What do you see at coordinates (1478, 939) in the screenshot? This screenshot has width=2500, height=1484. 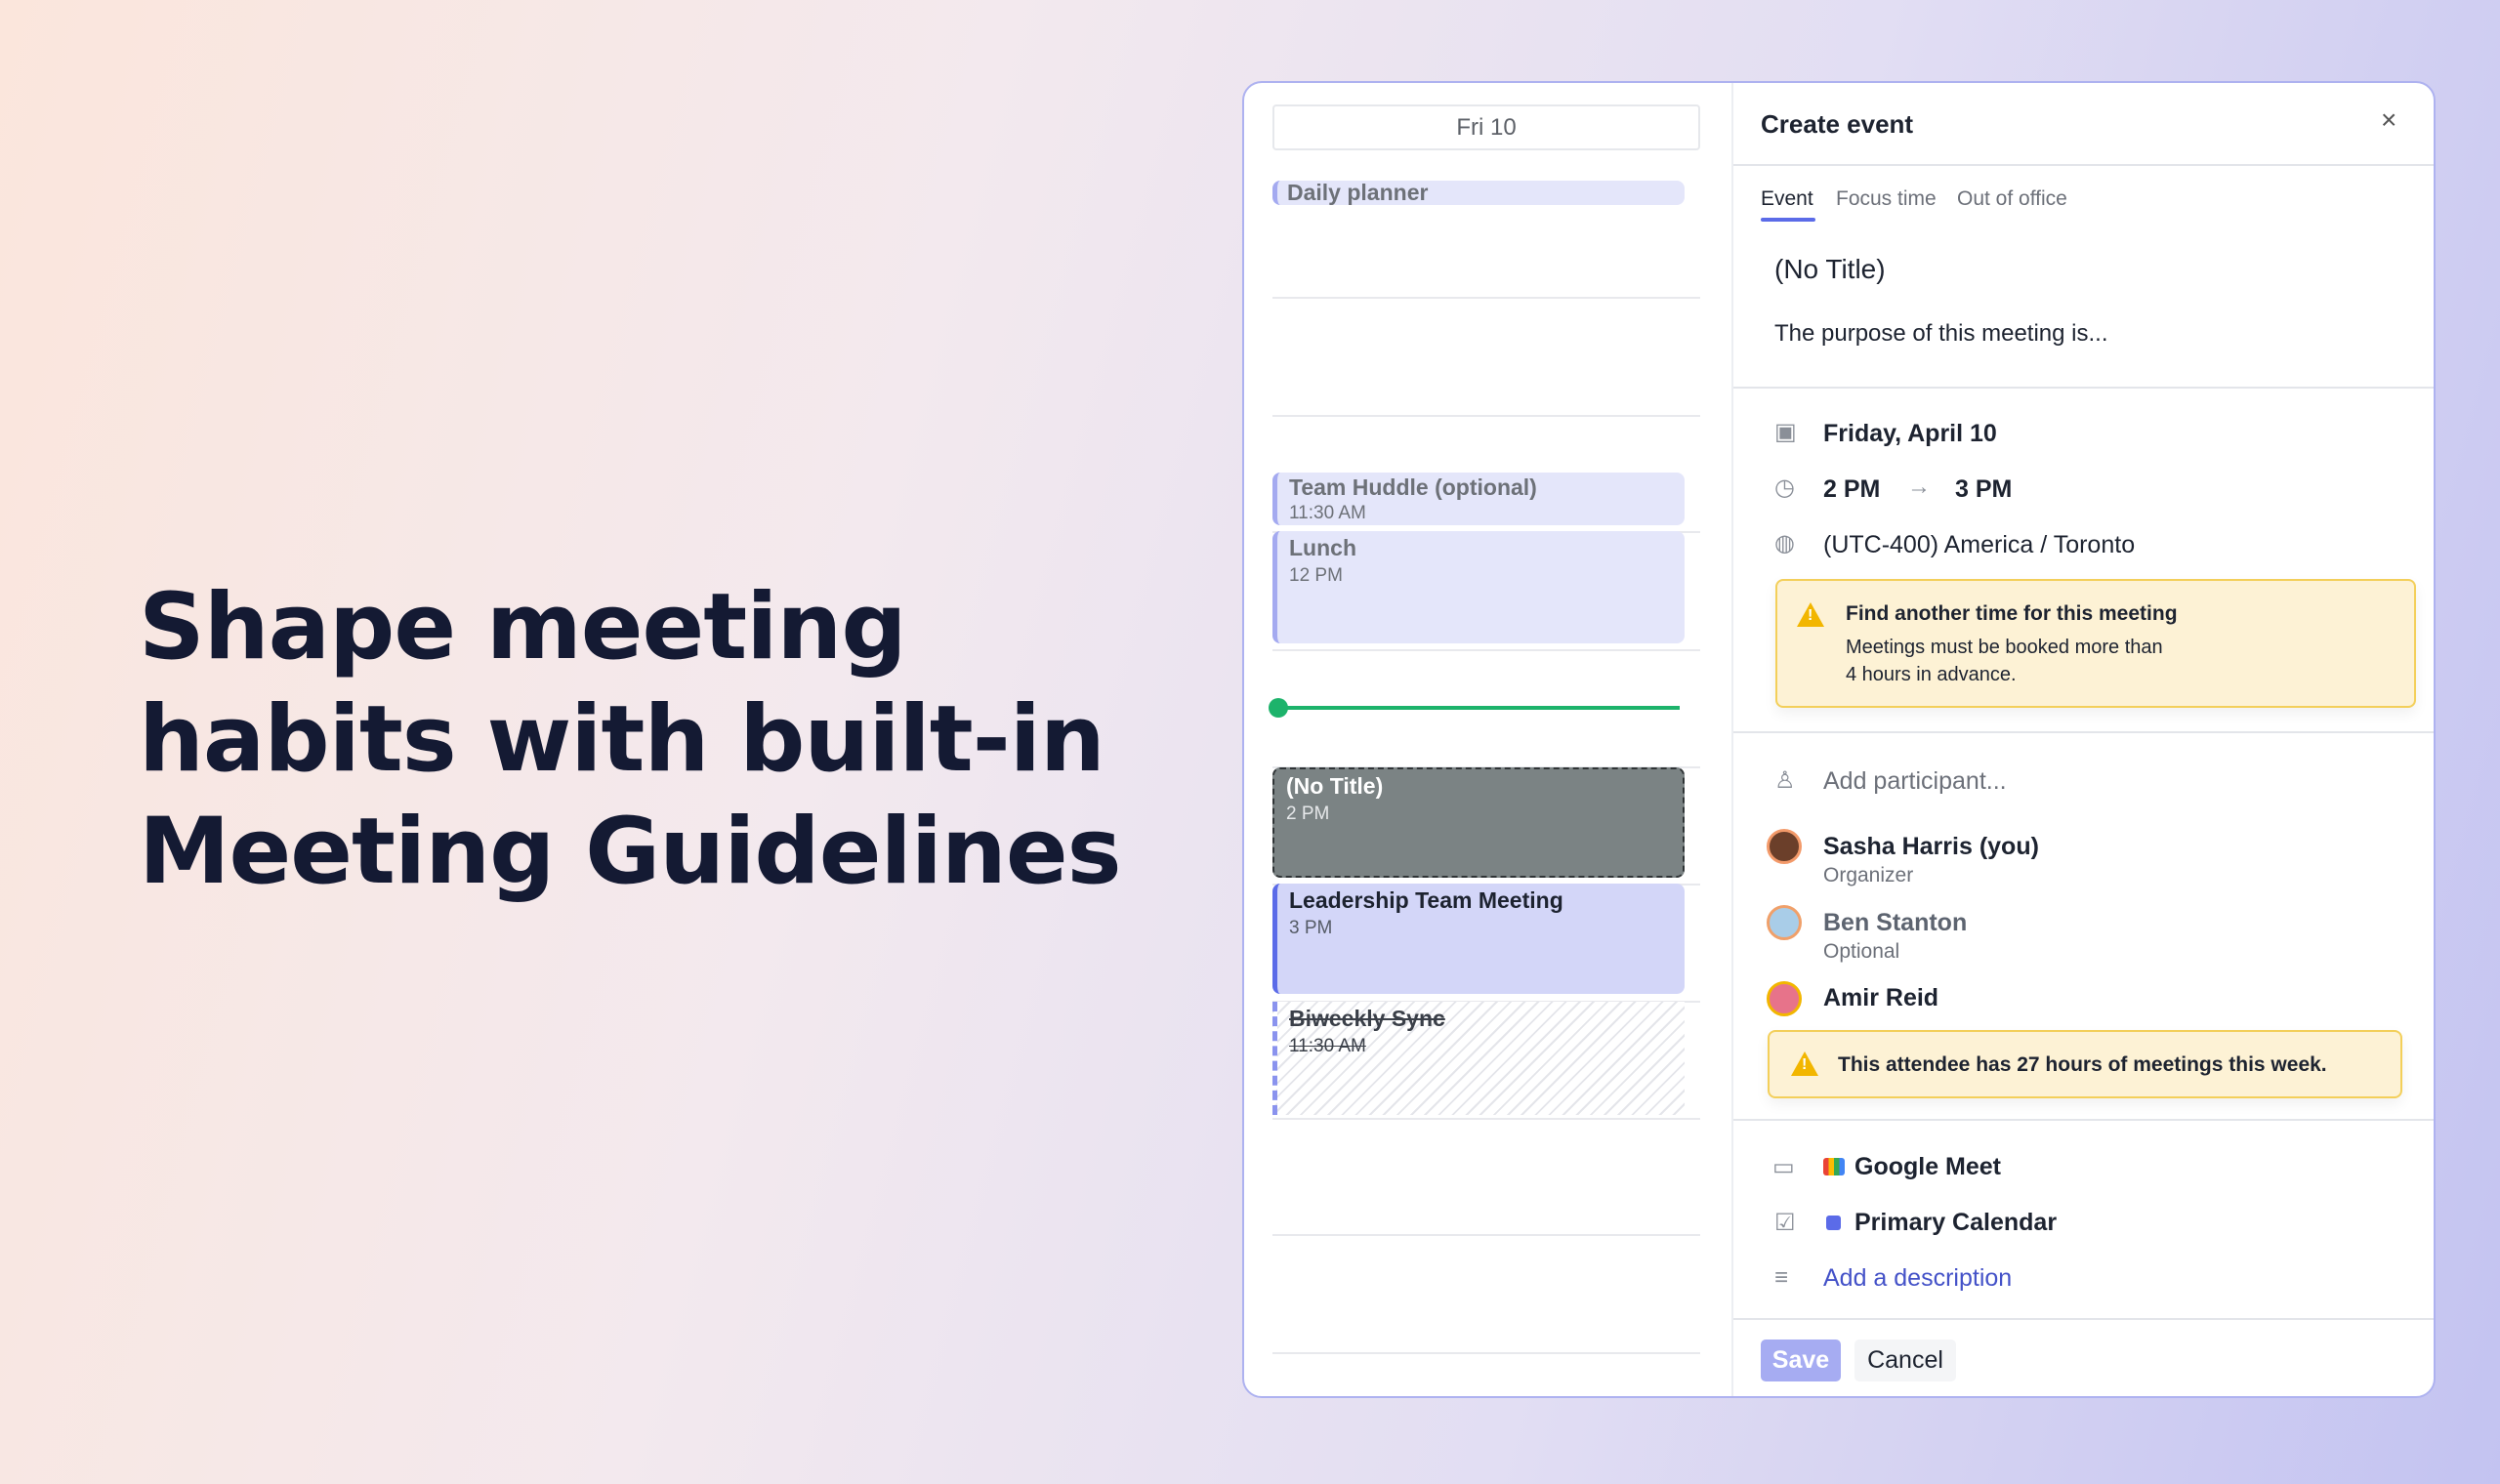 I see `event-leadership-team-meeting: Leadership Team Meeting 3 PM` at bounding box center [1478, 939].